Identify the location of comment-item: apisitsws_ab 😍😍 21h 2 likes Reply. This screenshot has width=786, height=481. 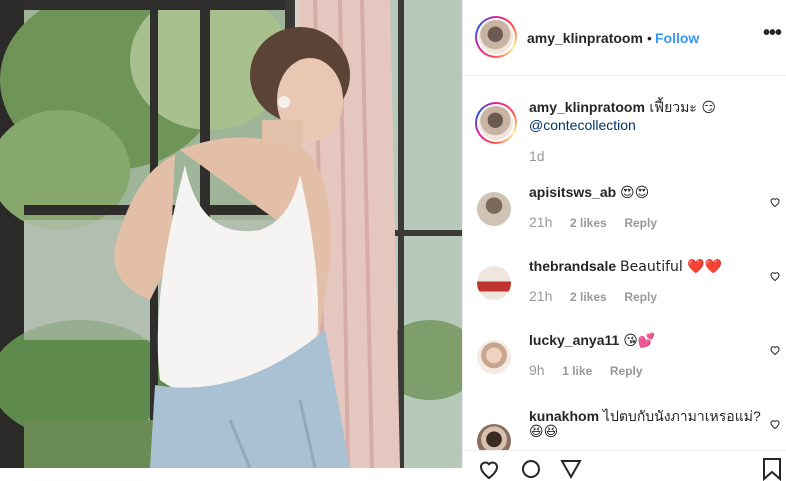
(624, 219).